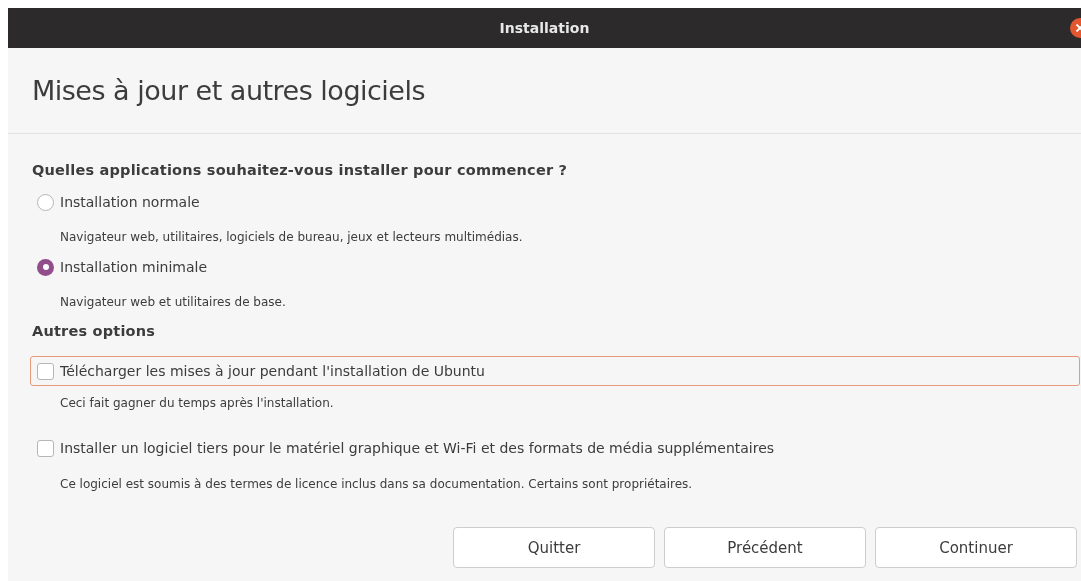  Describe the element at coordinates (94, 331) in the screenshot. I see `section-title: Autres options` at that location.